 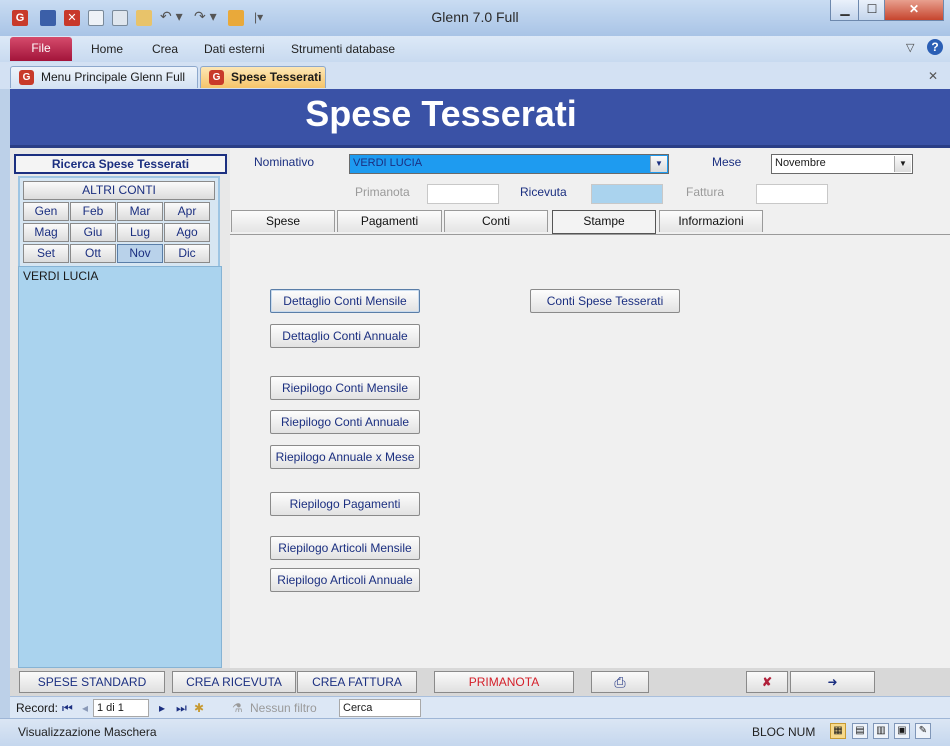 What do you see at coordinates (382, 192) in the screenshot?
I see `primanota-label: Primanota` at bounding box center [382, 192].